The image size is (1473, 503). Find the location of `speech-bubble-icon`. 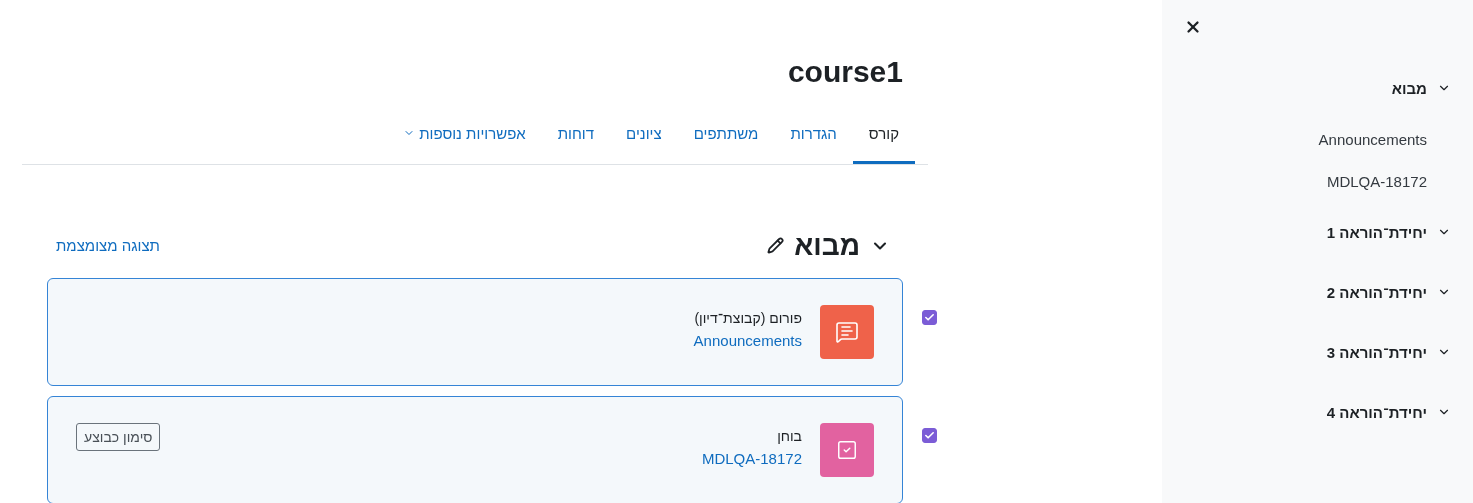

speech-bubble-icon is located at coordinates (847, 332).